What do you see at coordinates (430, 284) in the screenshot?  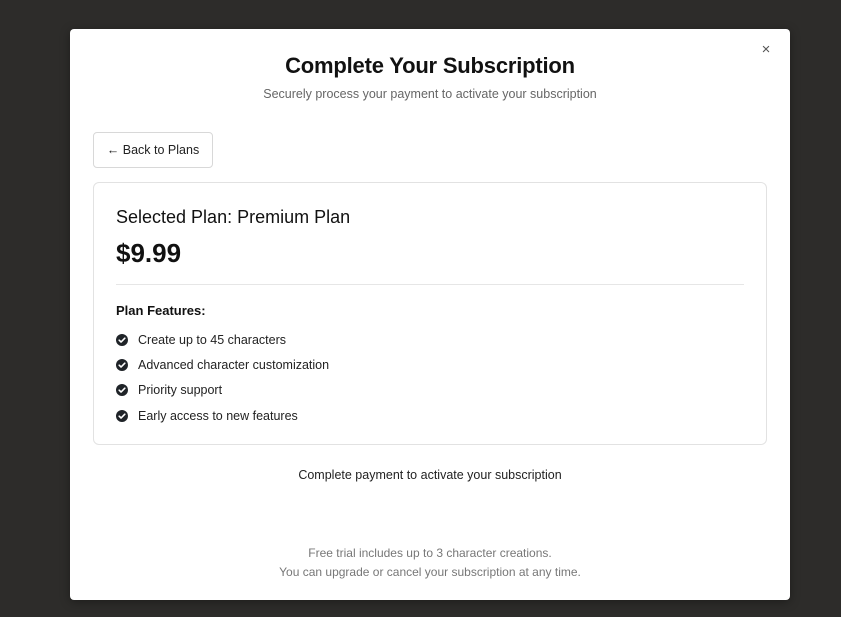 I see `divider` at bounding box center [430, 284].